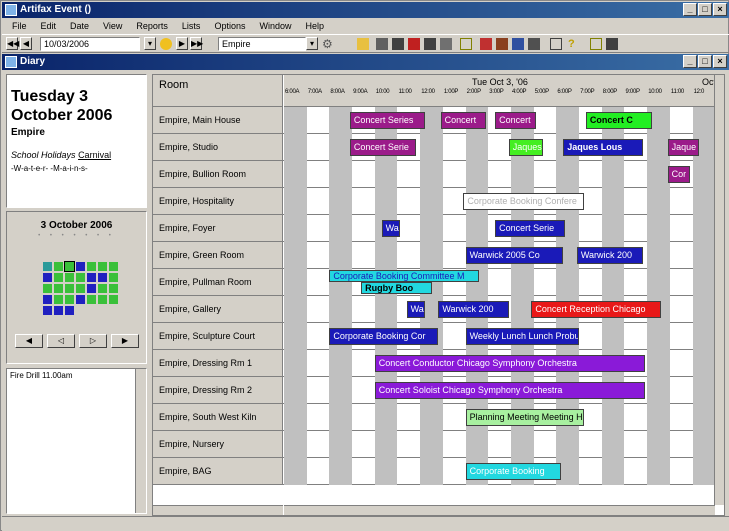 Image resolution: width=729 pixels, height=531 pixels. What do you see at coordinates (404, 276) in the screenshot?
I see `booking-event: Corporate Booking Committee M` at bounding box center [404, 276].